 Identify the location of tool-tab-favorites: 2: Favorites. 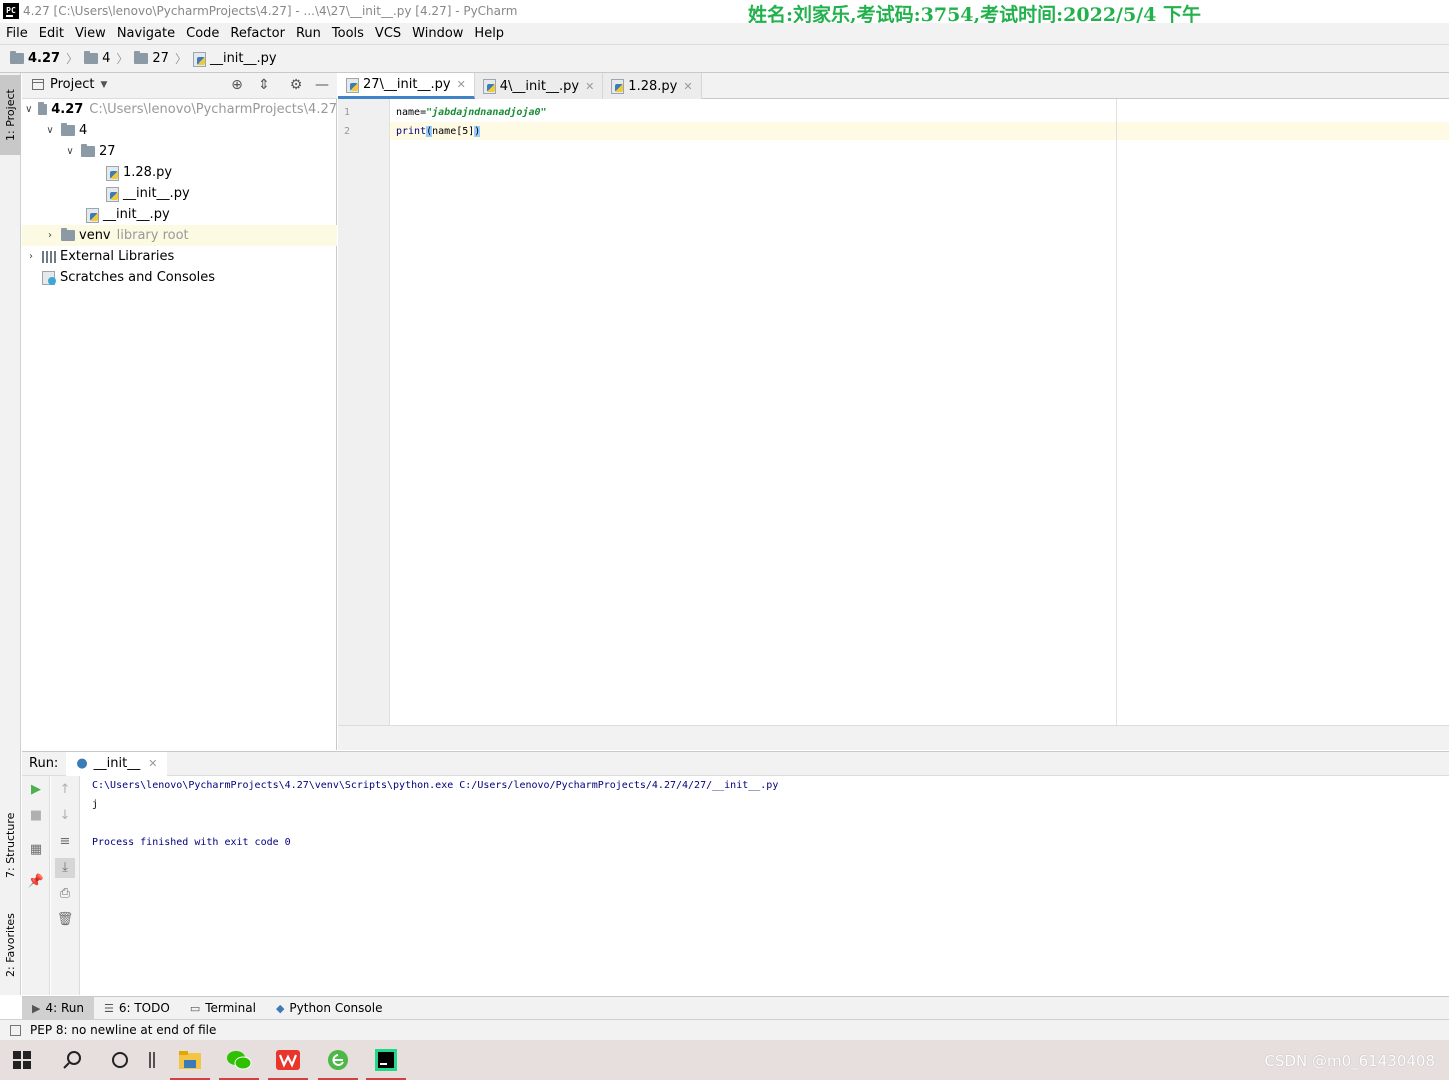
(10, 945).